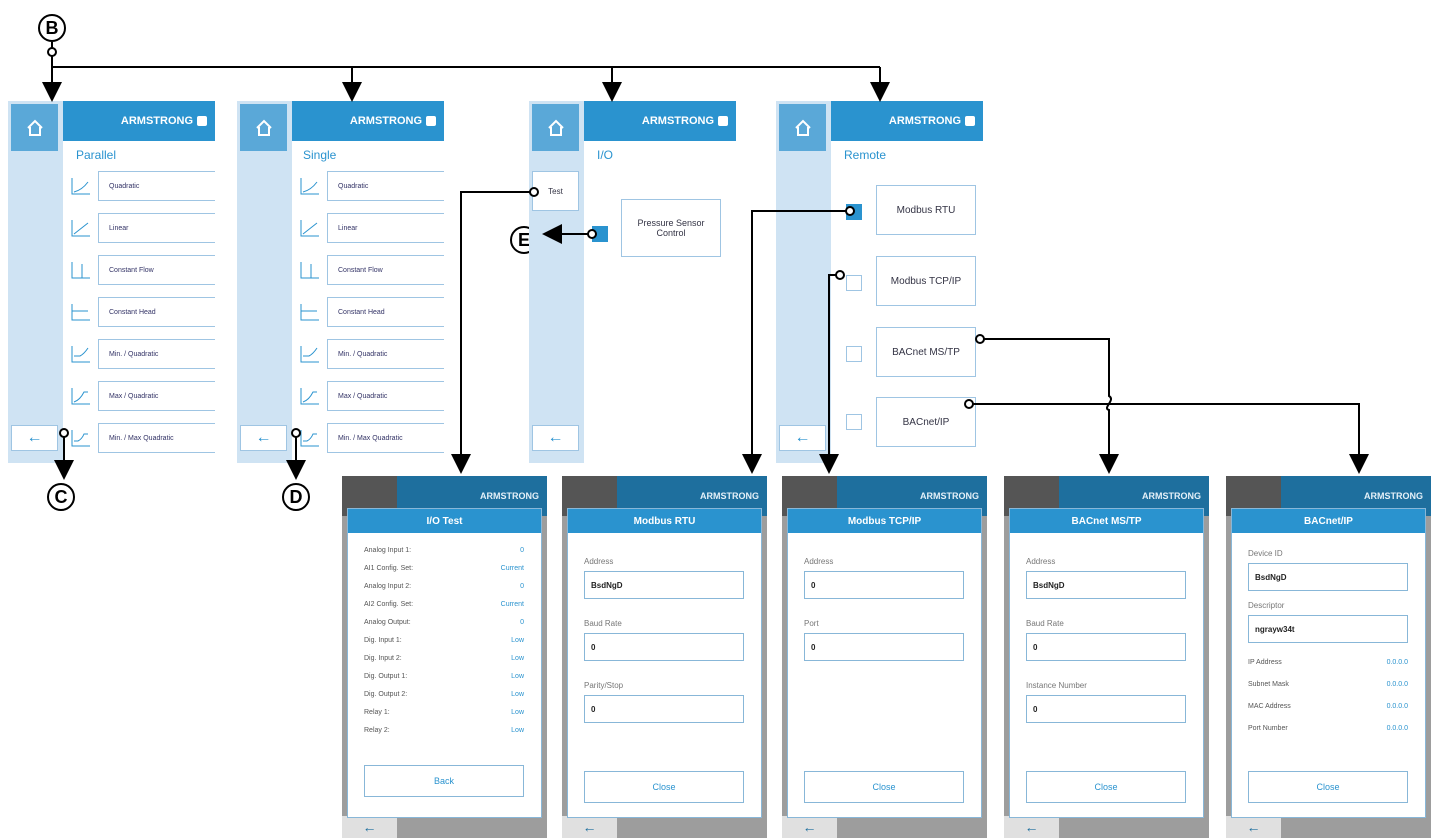 The width and height of the screenshot is (1439, 838). Describe the element at coordinates (1265, 662) in the screenshot. I see `info-label: IP Address` at that location.